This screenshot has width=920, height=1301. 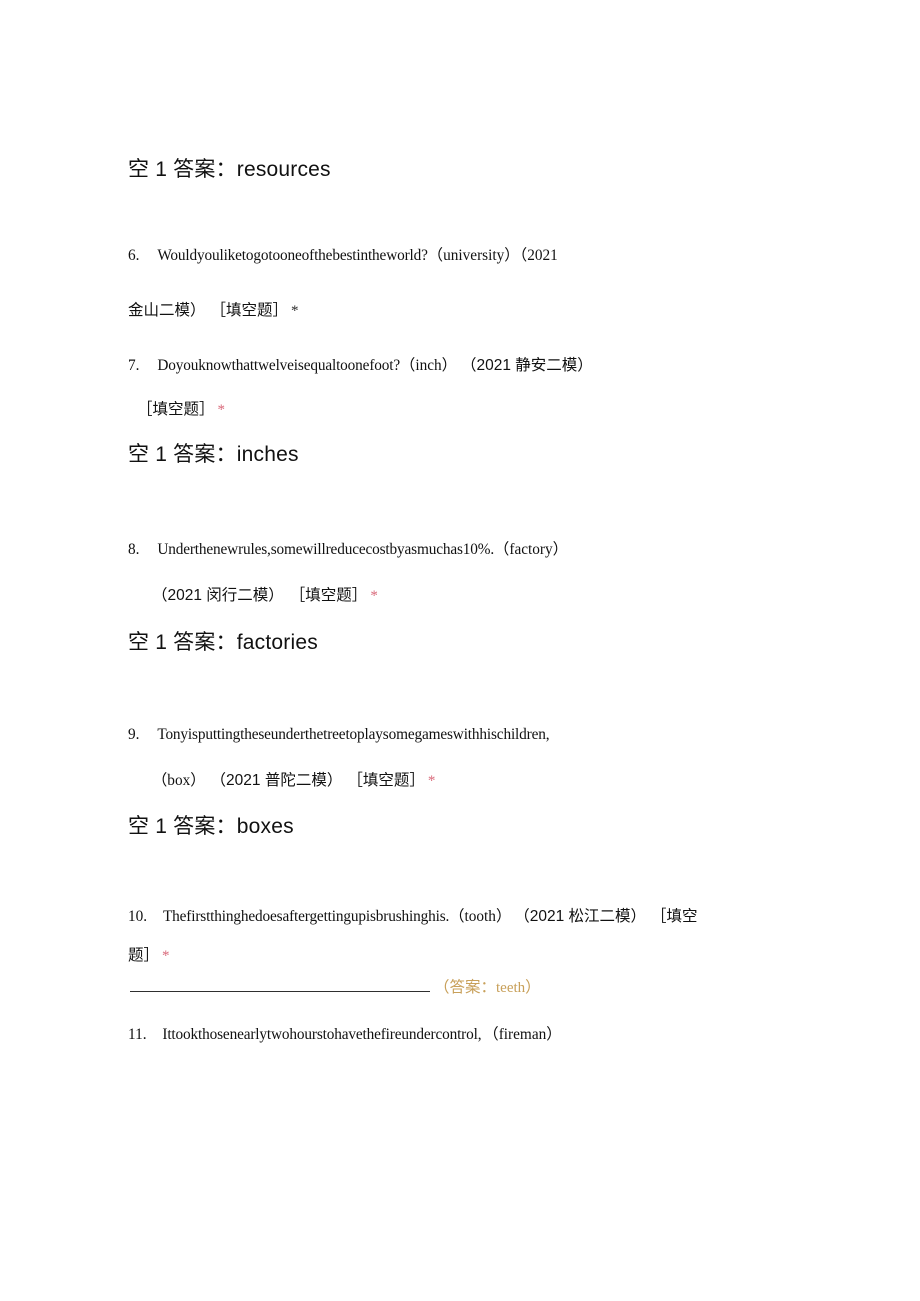 I want to click on answer-line-inches: 空 1 答案：inches, so click(x=213, y=455).